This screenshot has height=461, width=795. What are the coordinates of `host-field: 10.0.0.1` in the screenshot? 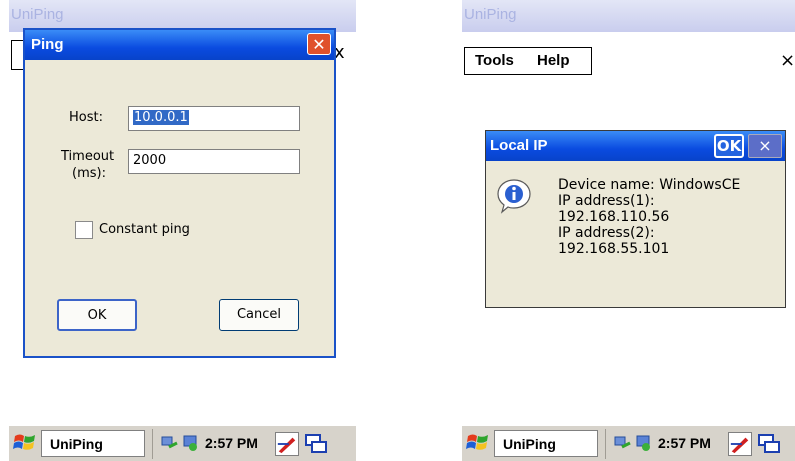 It's located at (214, 118).